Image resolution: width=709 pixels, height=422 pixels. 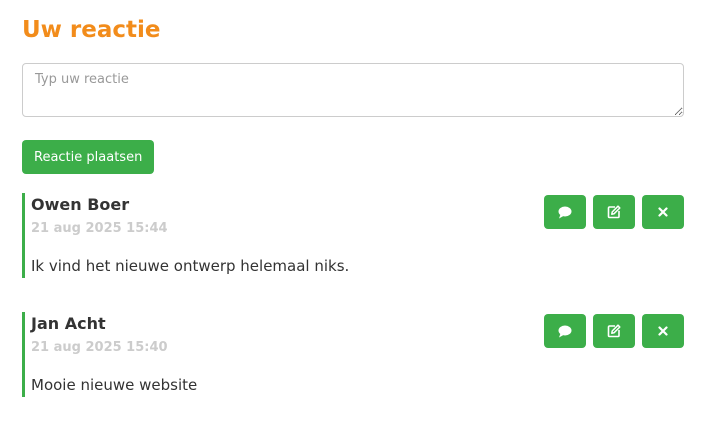 I want to click on comment-date: 21 aug 2025 15:44, so click(x=99, y=228).